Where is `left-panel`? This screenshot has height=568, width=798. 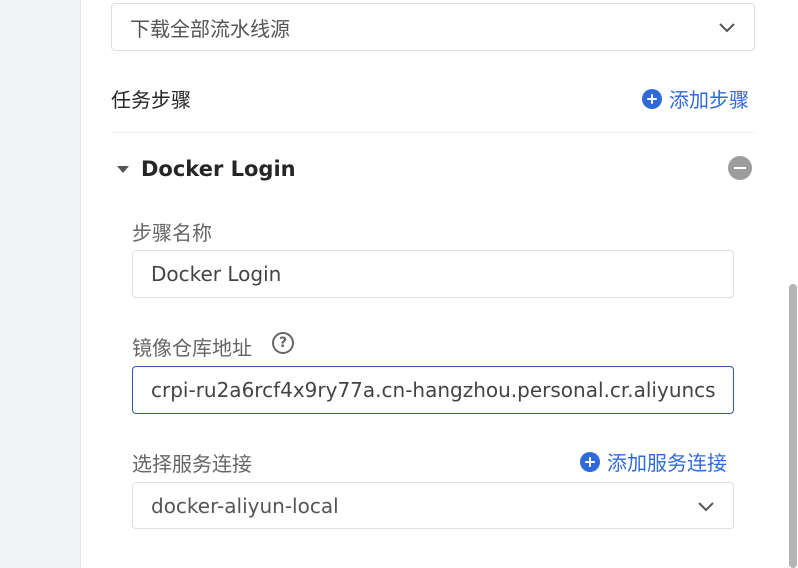
left-panel is located at coordinates (40, 284).